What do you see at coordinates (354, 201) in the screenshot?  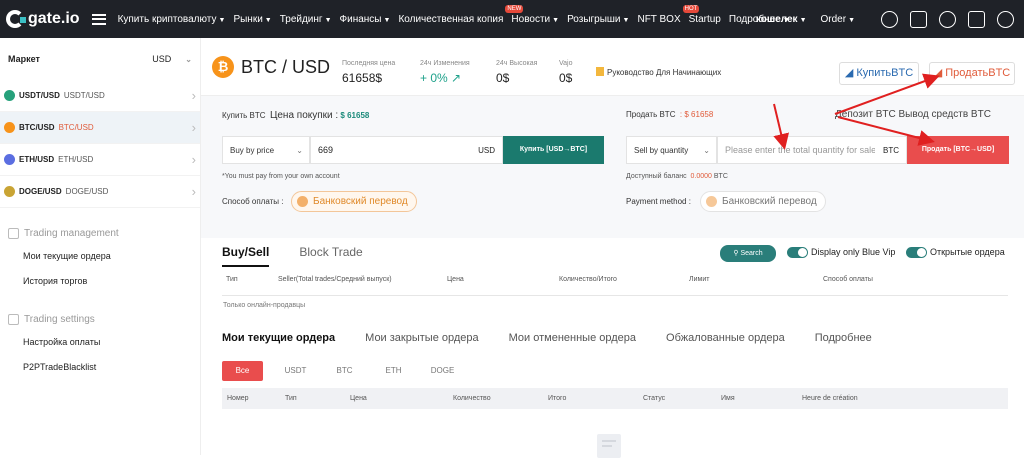 I see `payment-method-chip: Банковский перевод` at bounding box center [354, 201].